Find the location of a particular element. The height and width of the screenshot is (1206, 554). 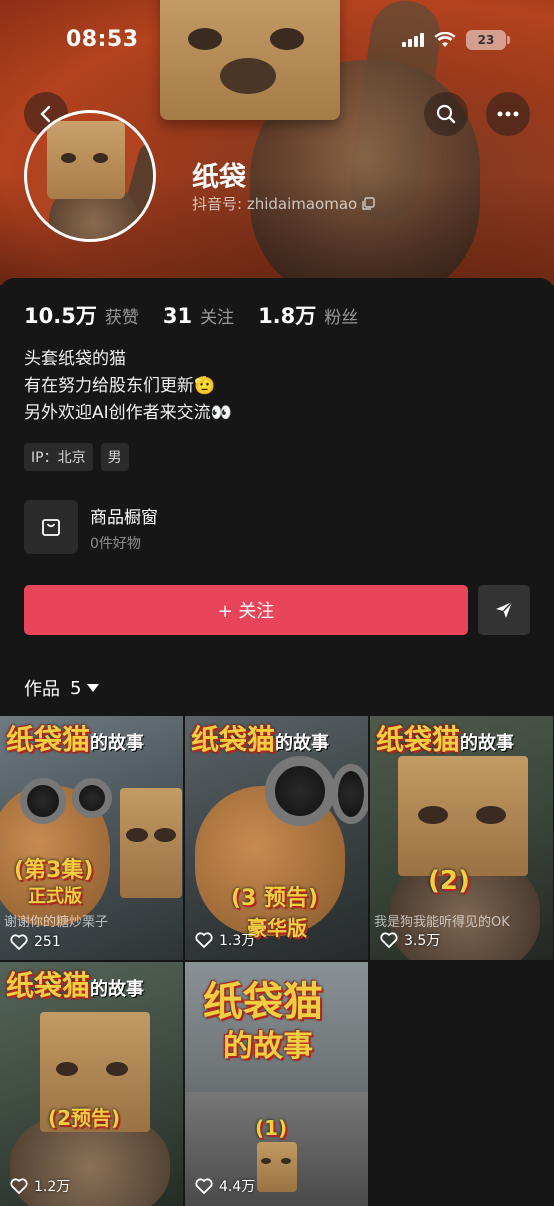

battery-indicator: 23 is located at coordinates (488, 40).